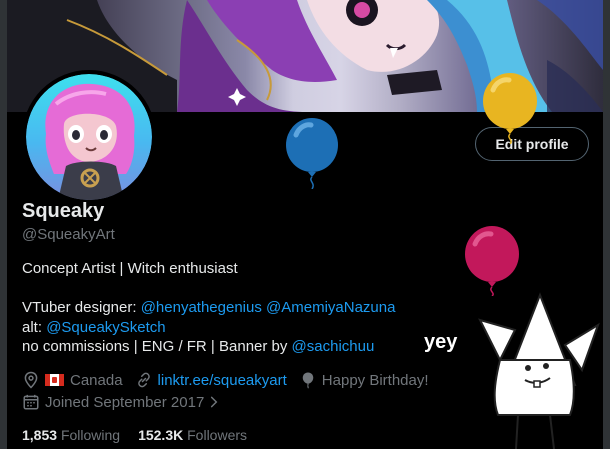 The height and width of the screenshot is (449, 610). What do you see at coordinates (157, 346) in the screenshot?
I see `bio-text: no commissions | ENG / FR | Banner by` at bounding box center [157, 346].